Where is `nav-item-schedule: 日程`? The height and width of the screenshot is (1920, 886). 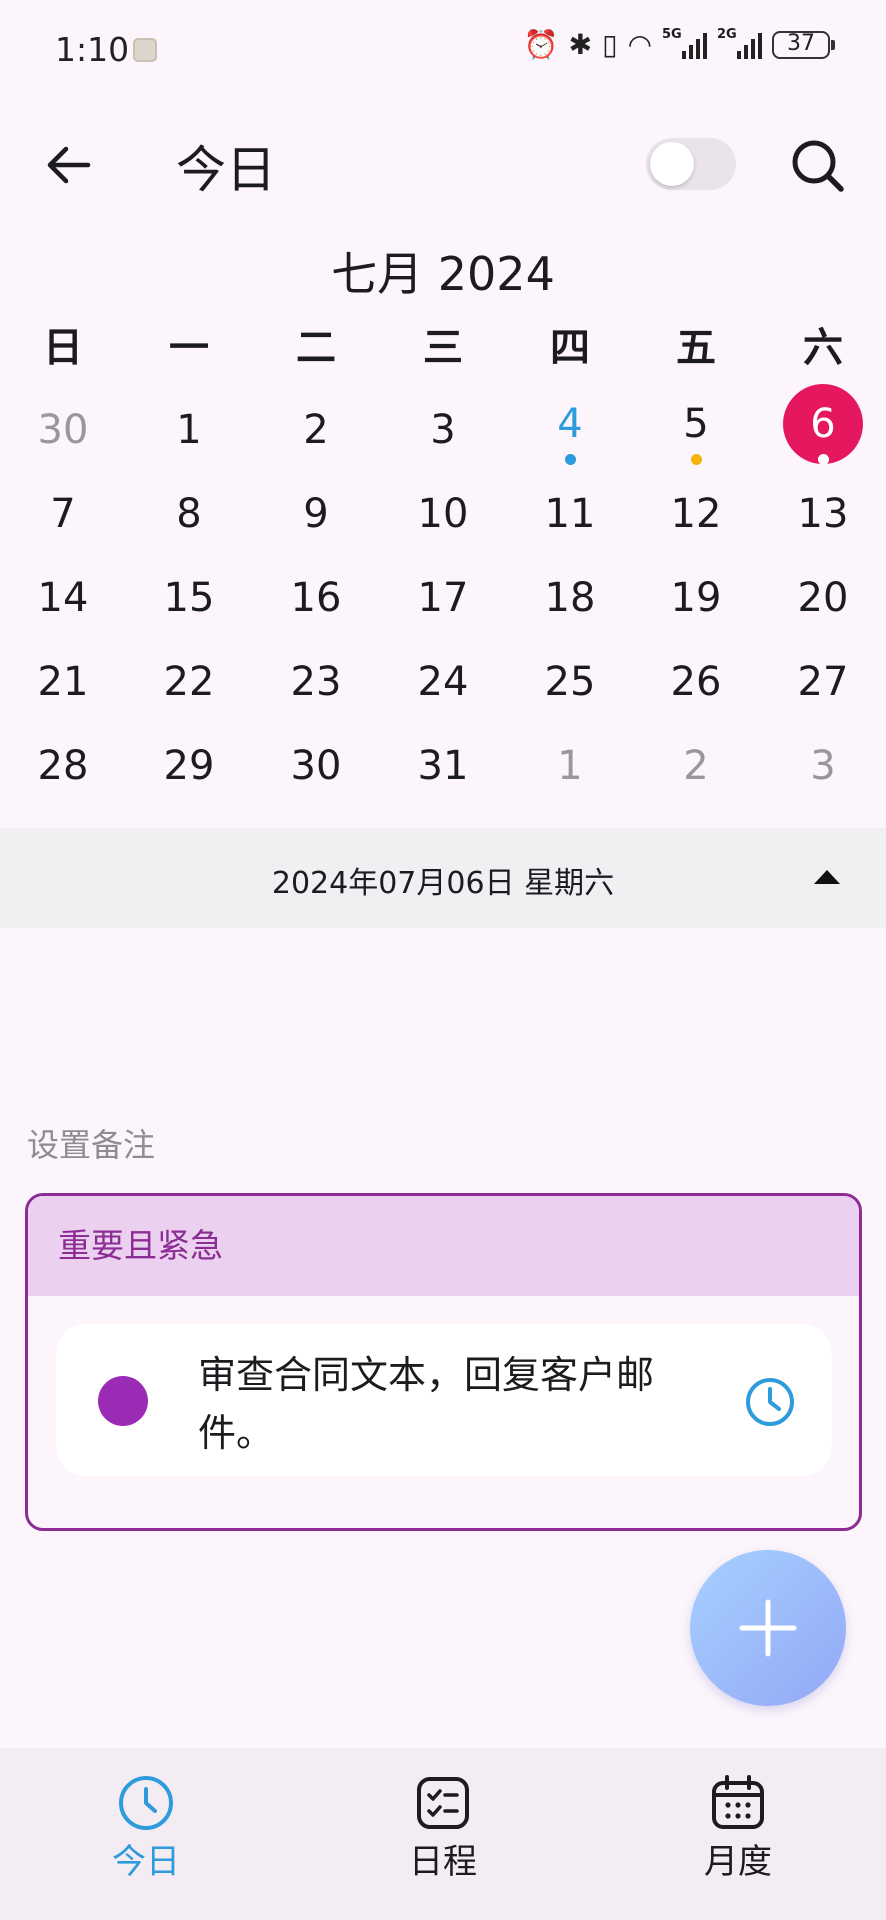 nav-item-schedule: 日程 is located at coordinates (443, 1828).